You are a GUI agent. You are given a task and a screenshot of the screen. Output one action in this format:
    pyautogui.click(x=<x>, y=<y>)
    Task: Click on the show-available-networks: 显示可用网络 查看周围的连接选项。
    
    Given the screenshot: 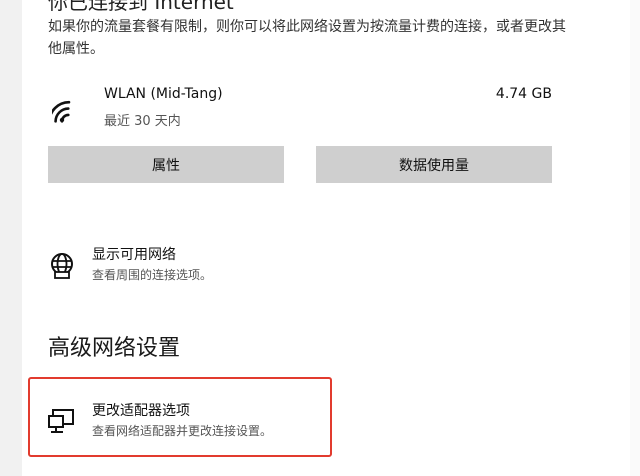 What is the action you would take?
    pyautogui.click(x=314, y=268)
    